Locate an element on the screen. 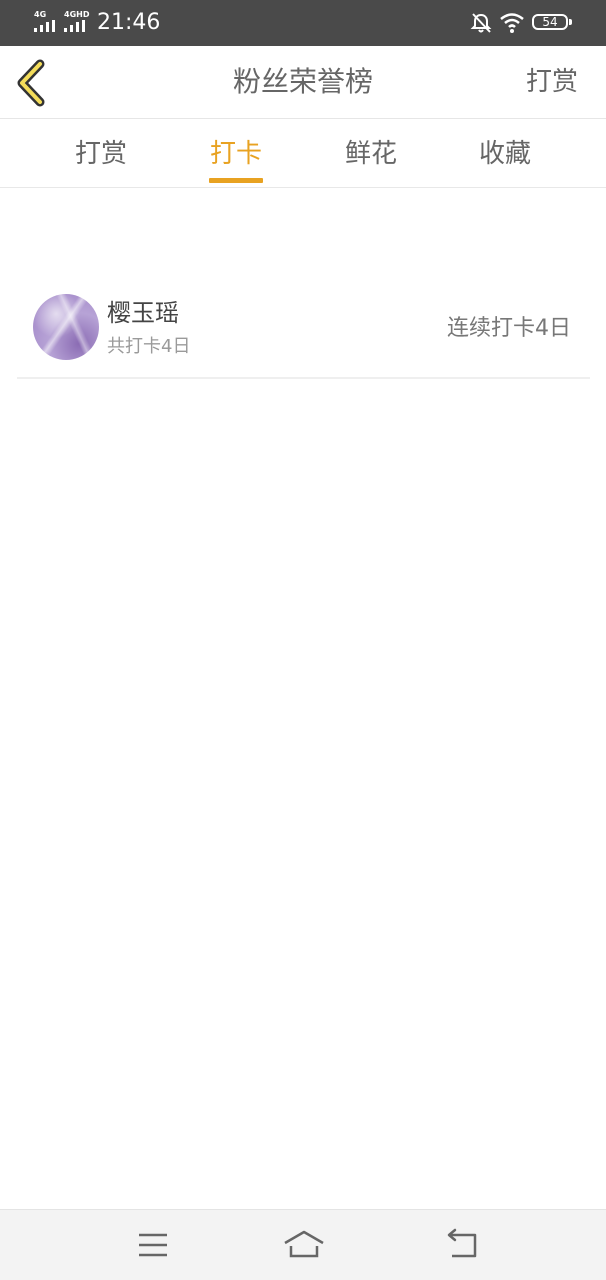 This screenshot has width=606, height=1280. header: 粉丝荣誉榜 打赏 is located at coordinates (303, 82).